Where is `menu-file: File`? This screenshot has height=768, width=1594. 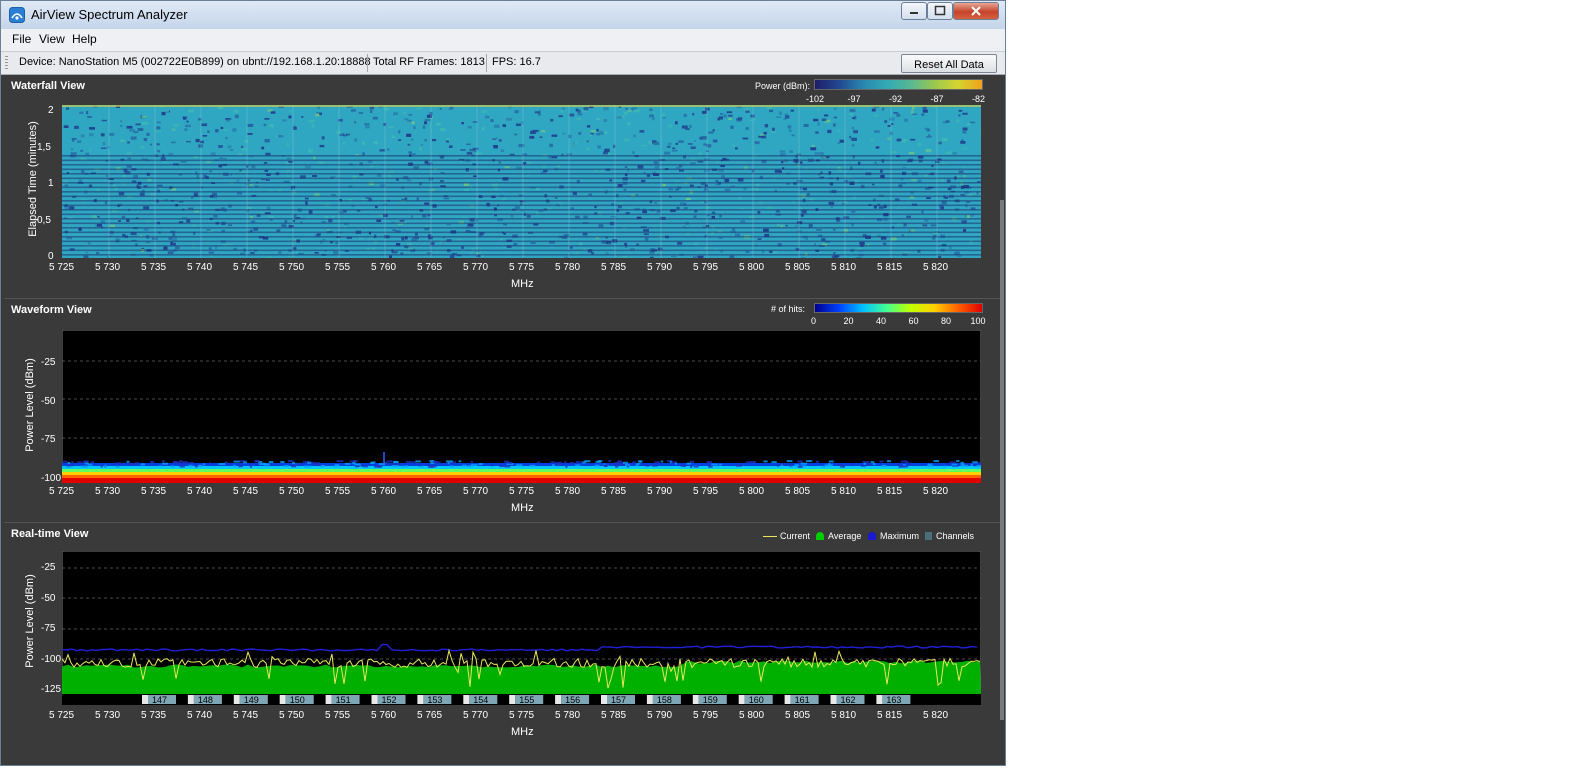 menu-file: File is located at coordinates (21, 39).